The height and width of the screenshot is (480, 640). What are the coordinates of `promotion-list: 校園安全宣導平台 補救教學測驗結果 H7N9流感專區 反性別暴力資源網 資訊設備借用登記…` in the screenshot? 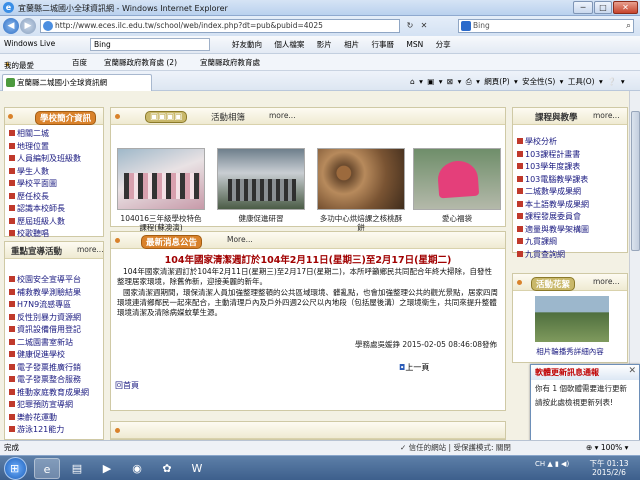 It's located at (49, 355).